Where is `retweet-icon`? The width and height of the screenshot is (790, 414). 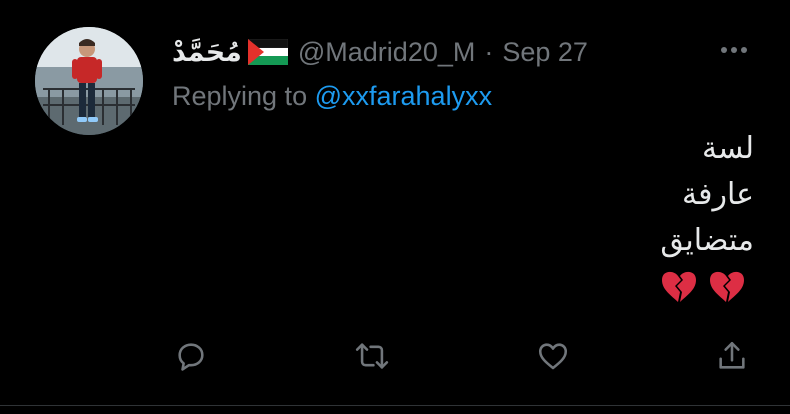 retweet-icon is located at coordinates (372, 358).